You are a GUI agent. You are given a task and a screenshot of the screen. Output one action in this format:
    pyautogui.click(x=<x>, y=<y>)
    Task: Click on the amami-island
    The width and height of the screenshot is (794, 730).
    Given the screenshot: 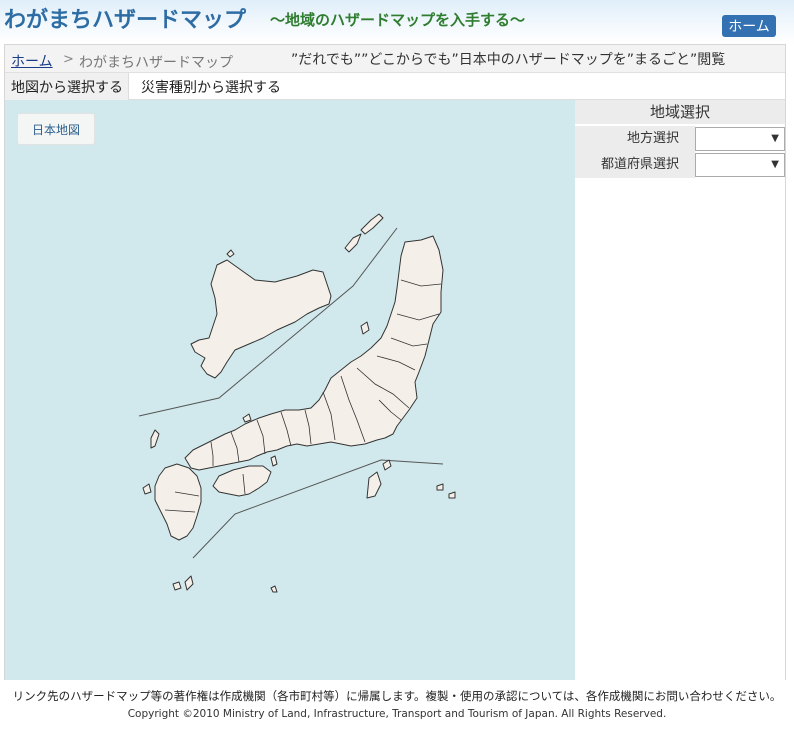 What is the action you would take?
    pyautogui.click(x=387, y=465)
    